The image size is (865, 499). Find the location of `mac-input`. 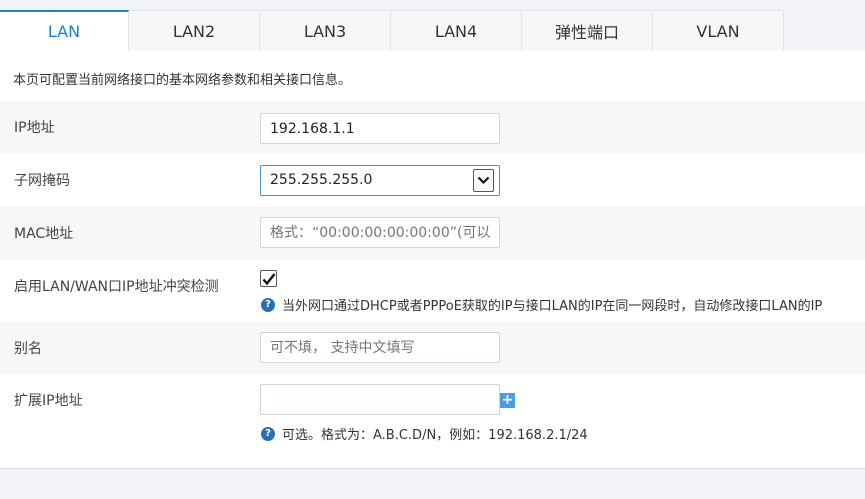

mac-input is located at coordinates (380, 232).